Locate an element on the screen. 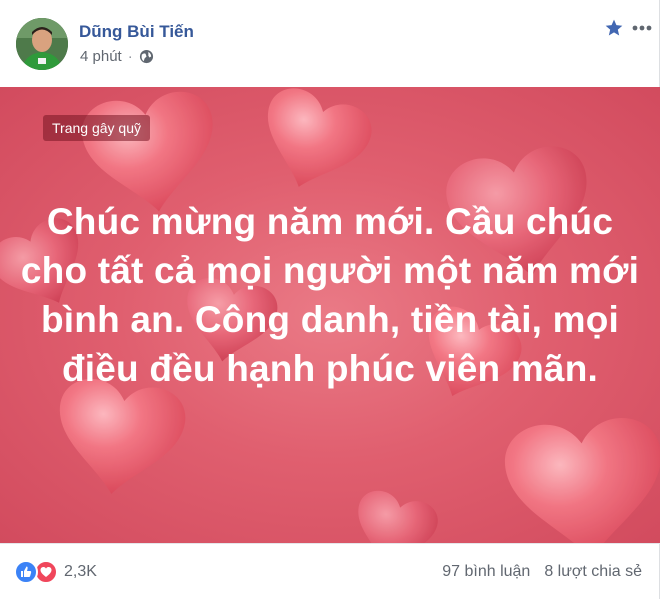  author-name: Dũng Bùi Tiến is located at coordinates (136, 32).